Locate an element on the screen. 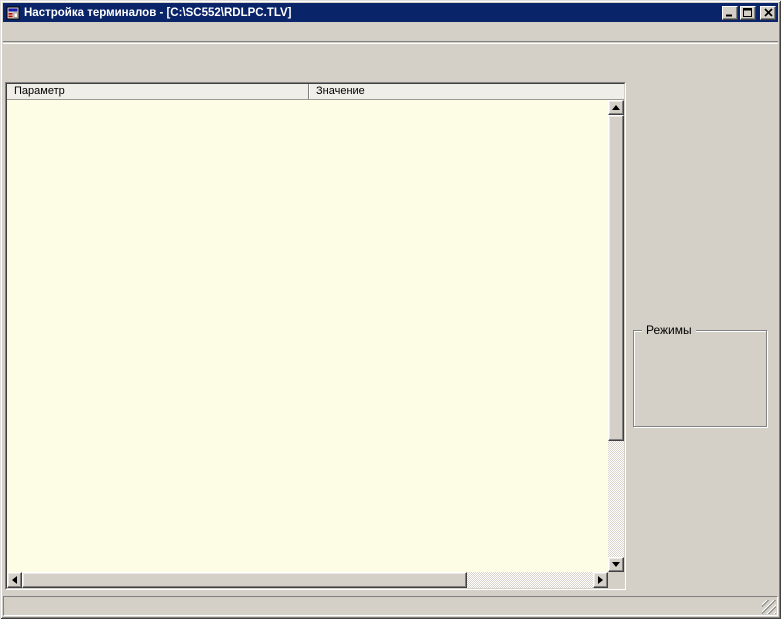 The height and width of the screenshot is (619, 781). scroll-right-button is located at coordinates (600, 580).